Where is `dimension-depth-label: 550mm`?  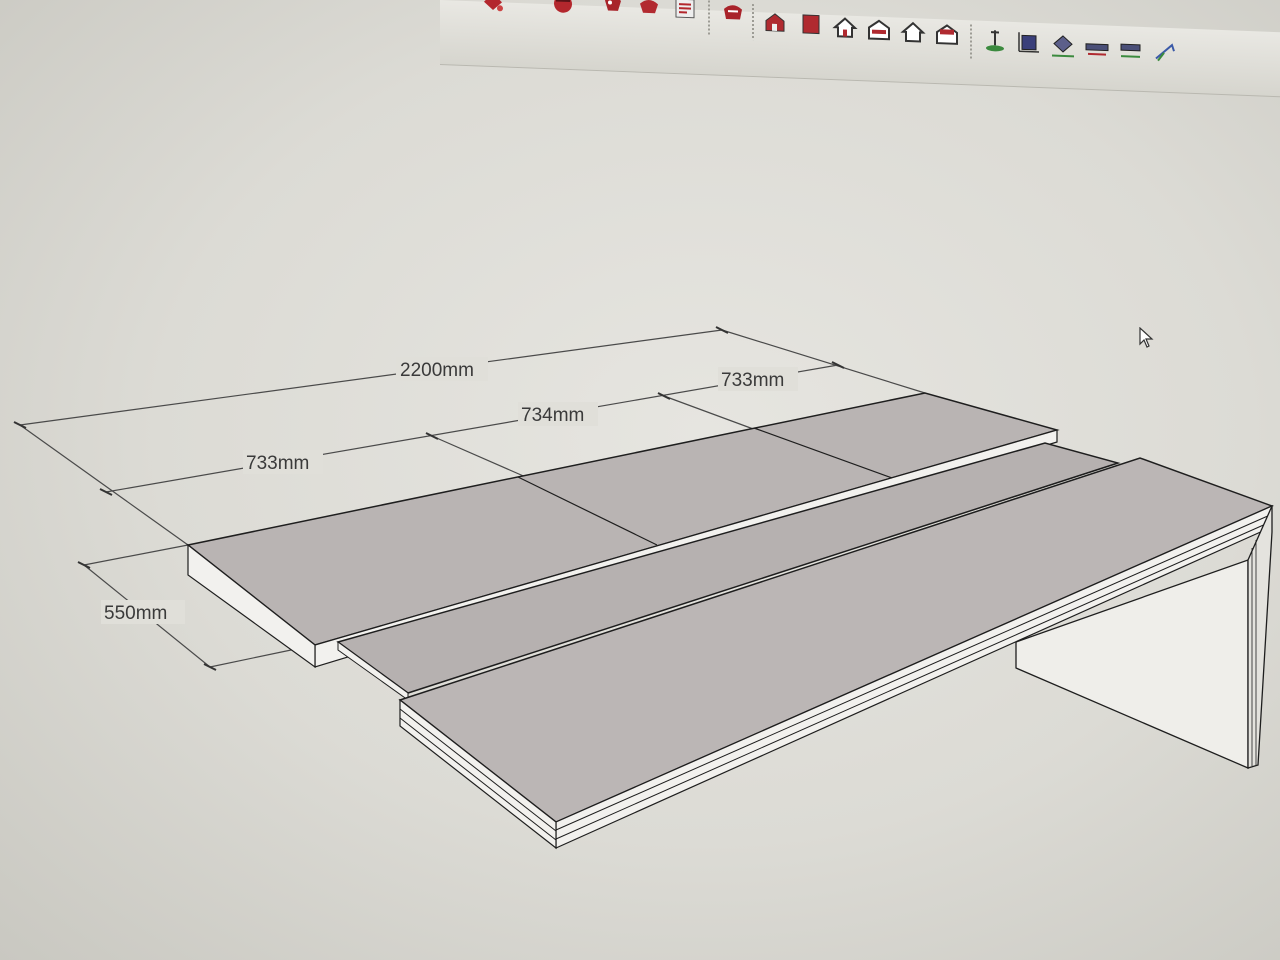 dimension-depth-label: 550mm is located at coordinates (135, 613).